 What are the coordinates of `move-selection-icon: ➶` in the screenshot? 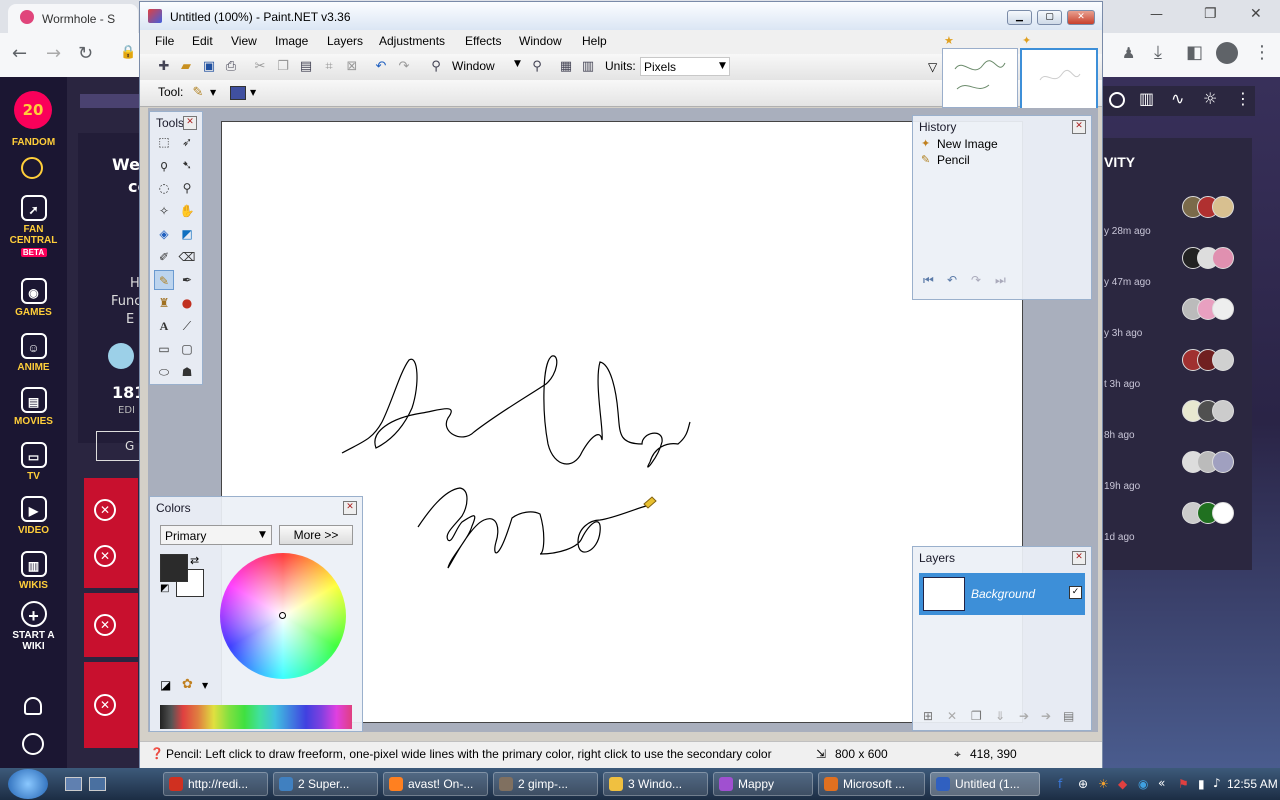 It's located at (187, 142).